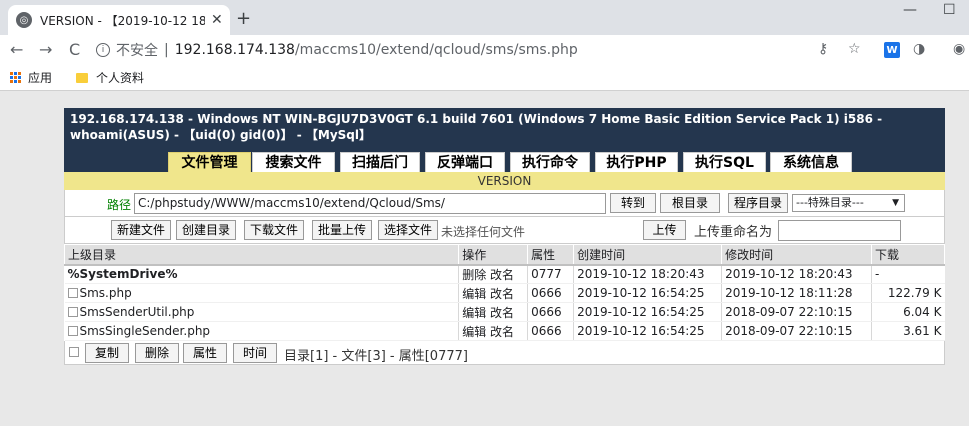 Image resolution: width=969 pixels, height=426 pixels. Describe the element at coordinates (107, 353) in the screenshot. I see `copy-button: 复制` at that location.